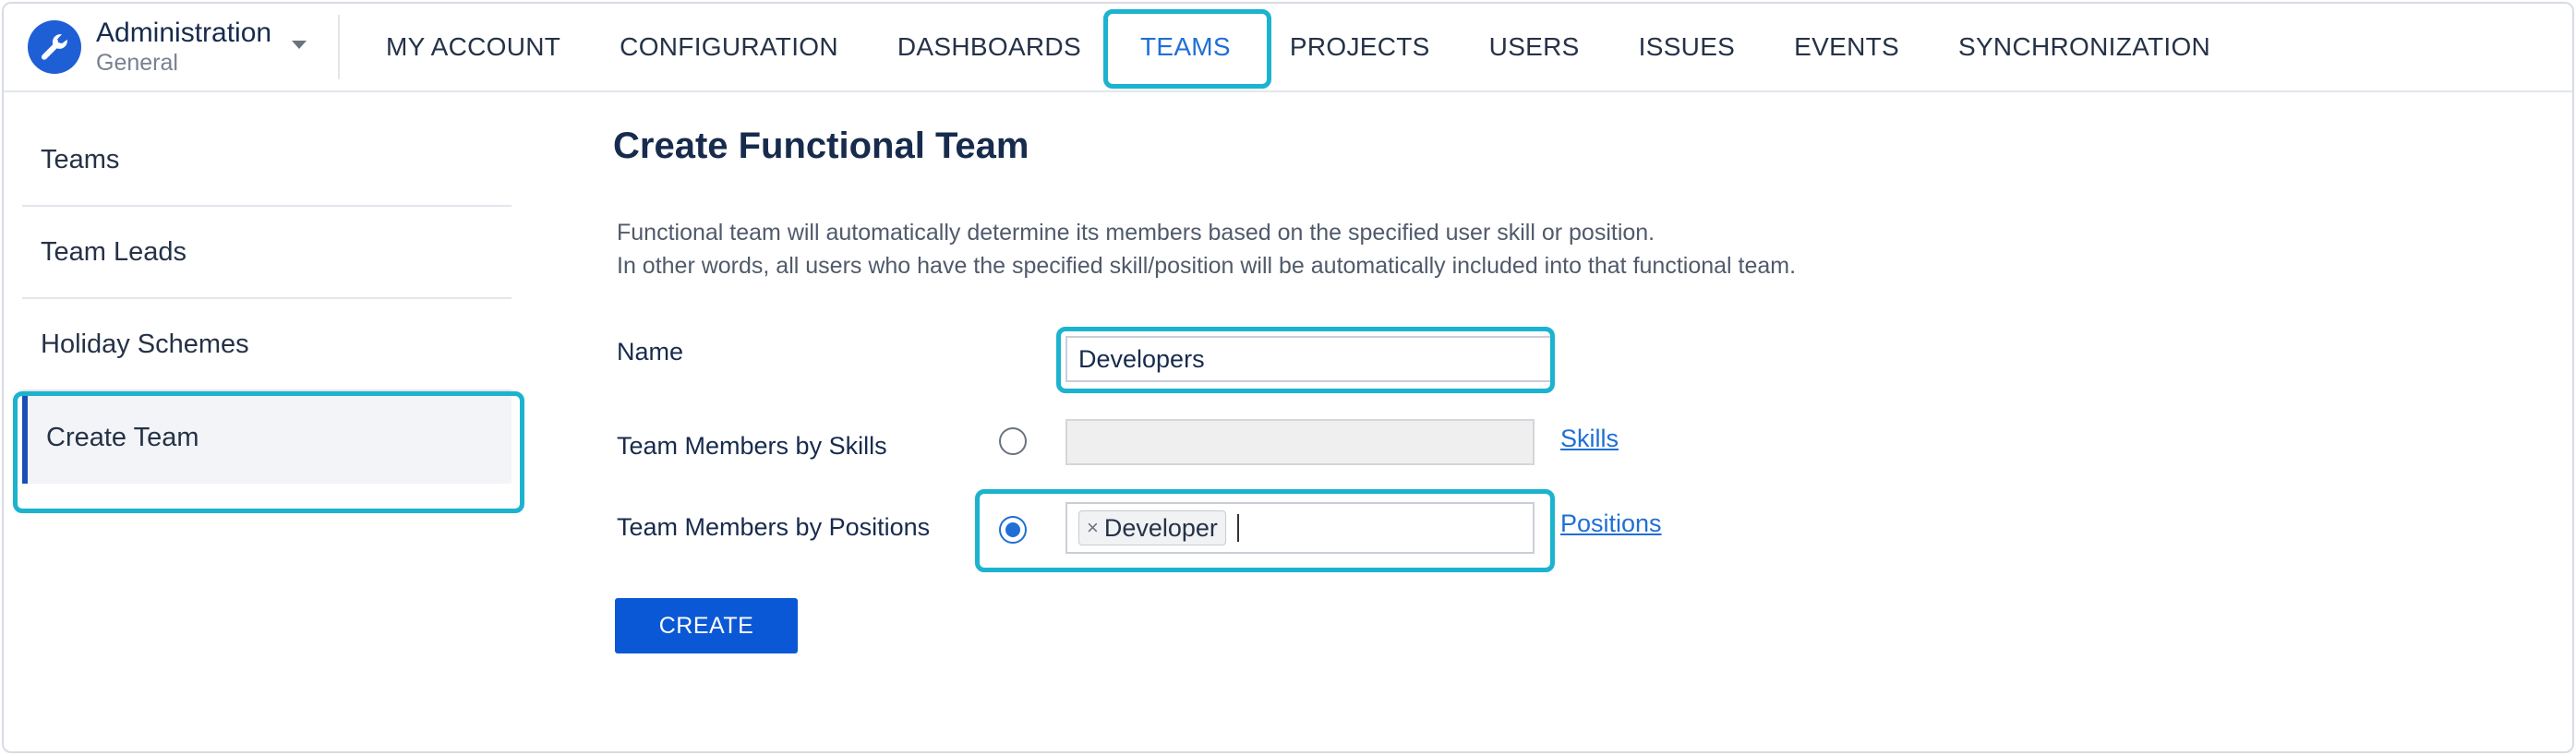  What do you see at coordinates (184, 33) in the screenshot?
I see `brand-title: Administration` at bounding box center [184, 33].